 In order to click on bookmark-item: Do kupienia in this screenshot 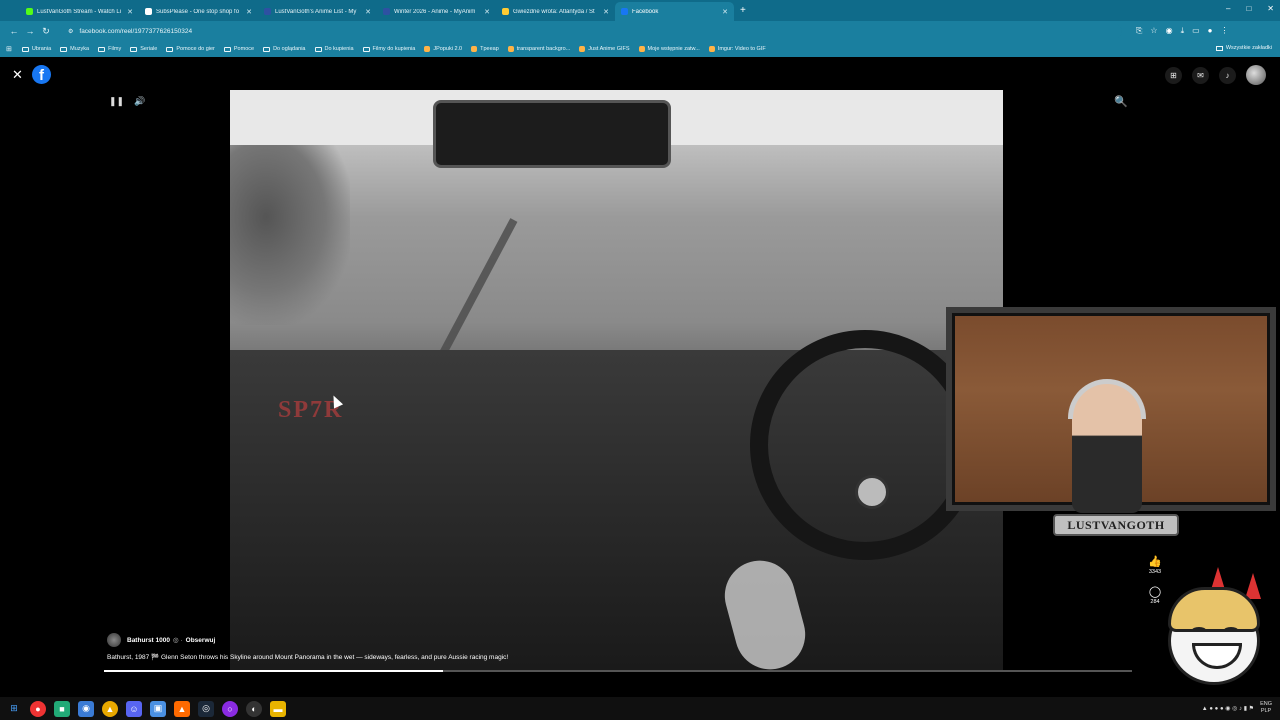, I will do `click(334, 49)`.